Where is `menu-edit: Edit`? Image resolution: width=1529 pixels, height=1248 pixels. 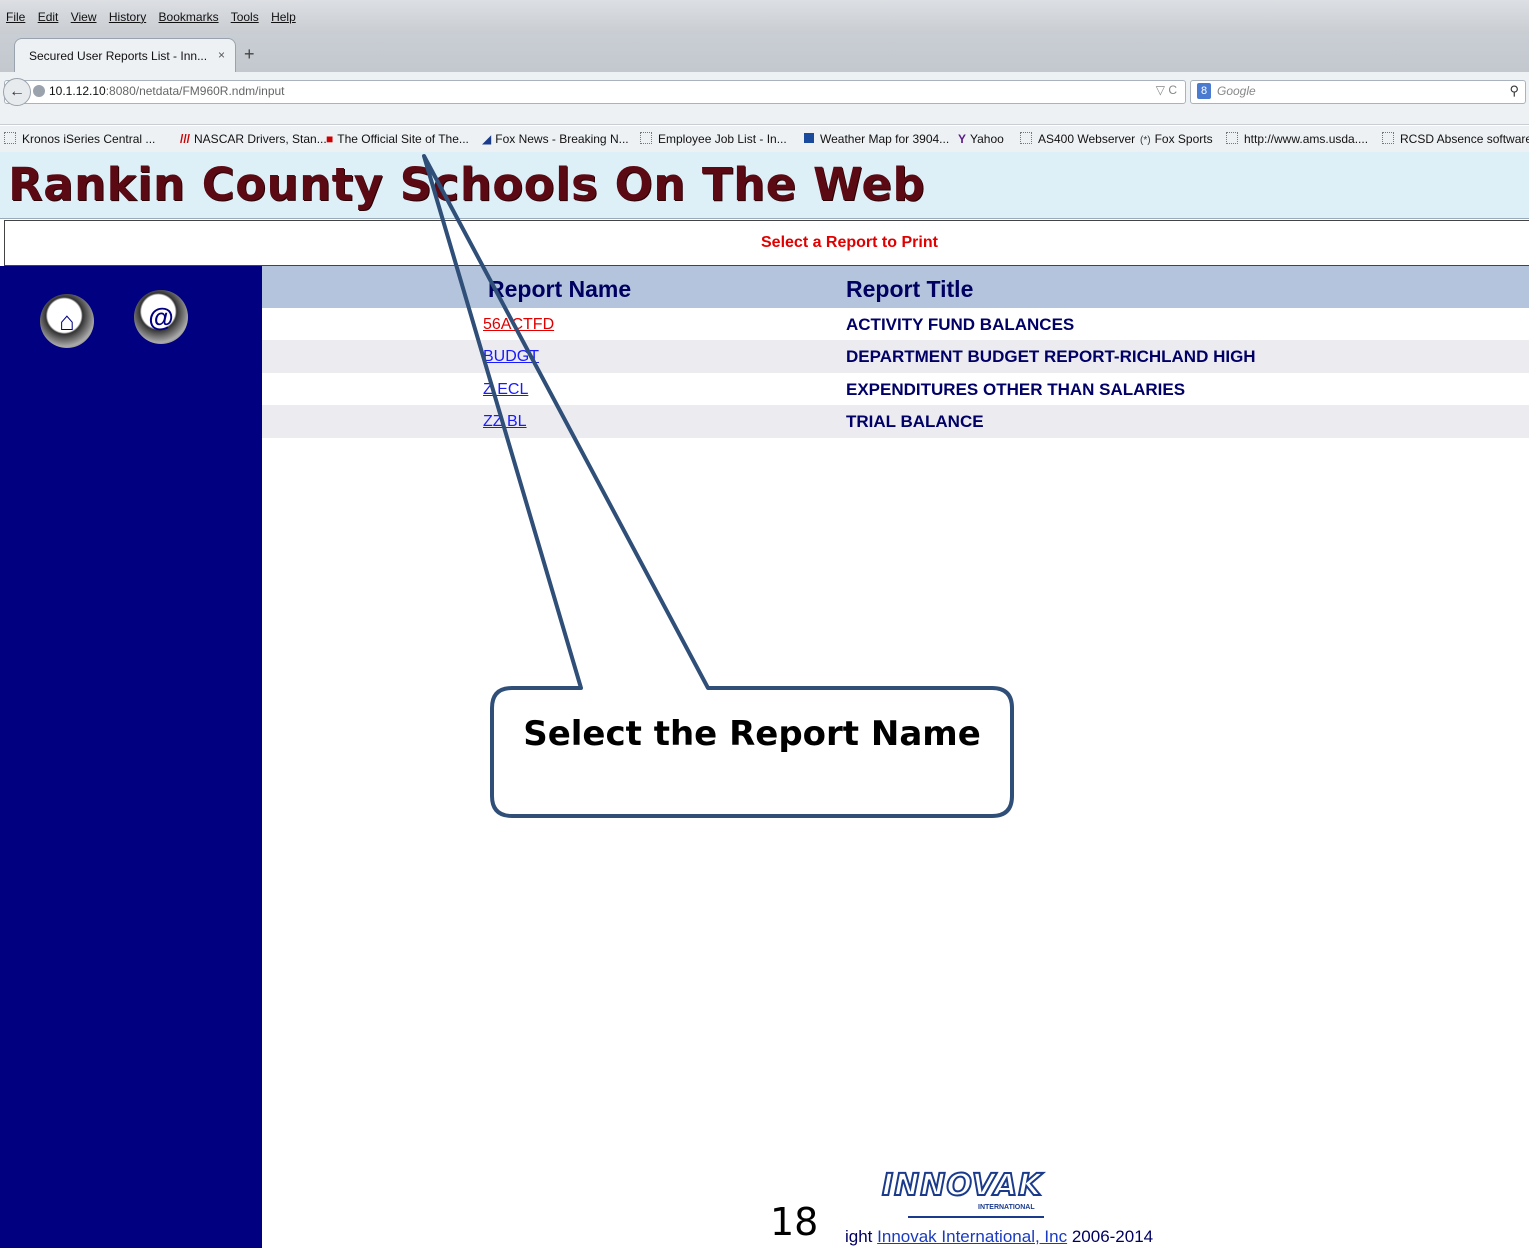 menu-edit: Edit is located at coordinates (48, 17).